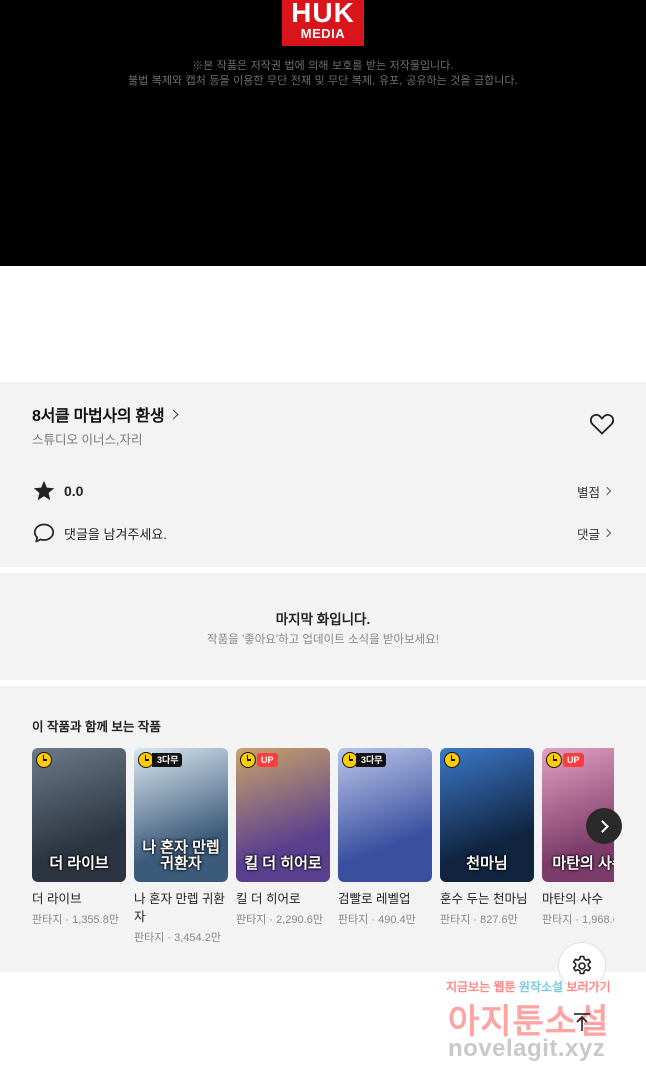  Describe the element at coordinates (74, 491) in the screenshot. I see `rating-value: 0.0` at that location.